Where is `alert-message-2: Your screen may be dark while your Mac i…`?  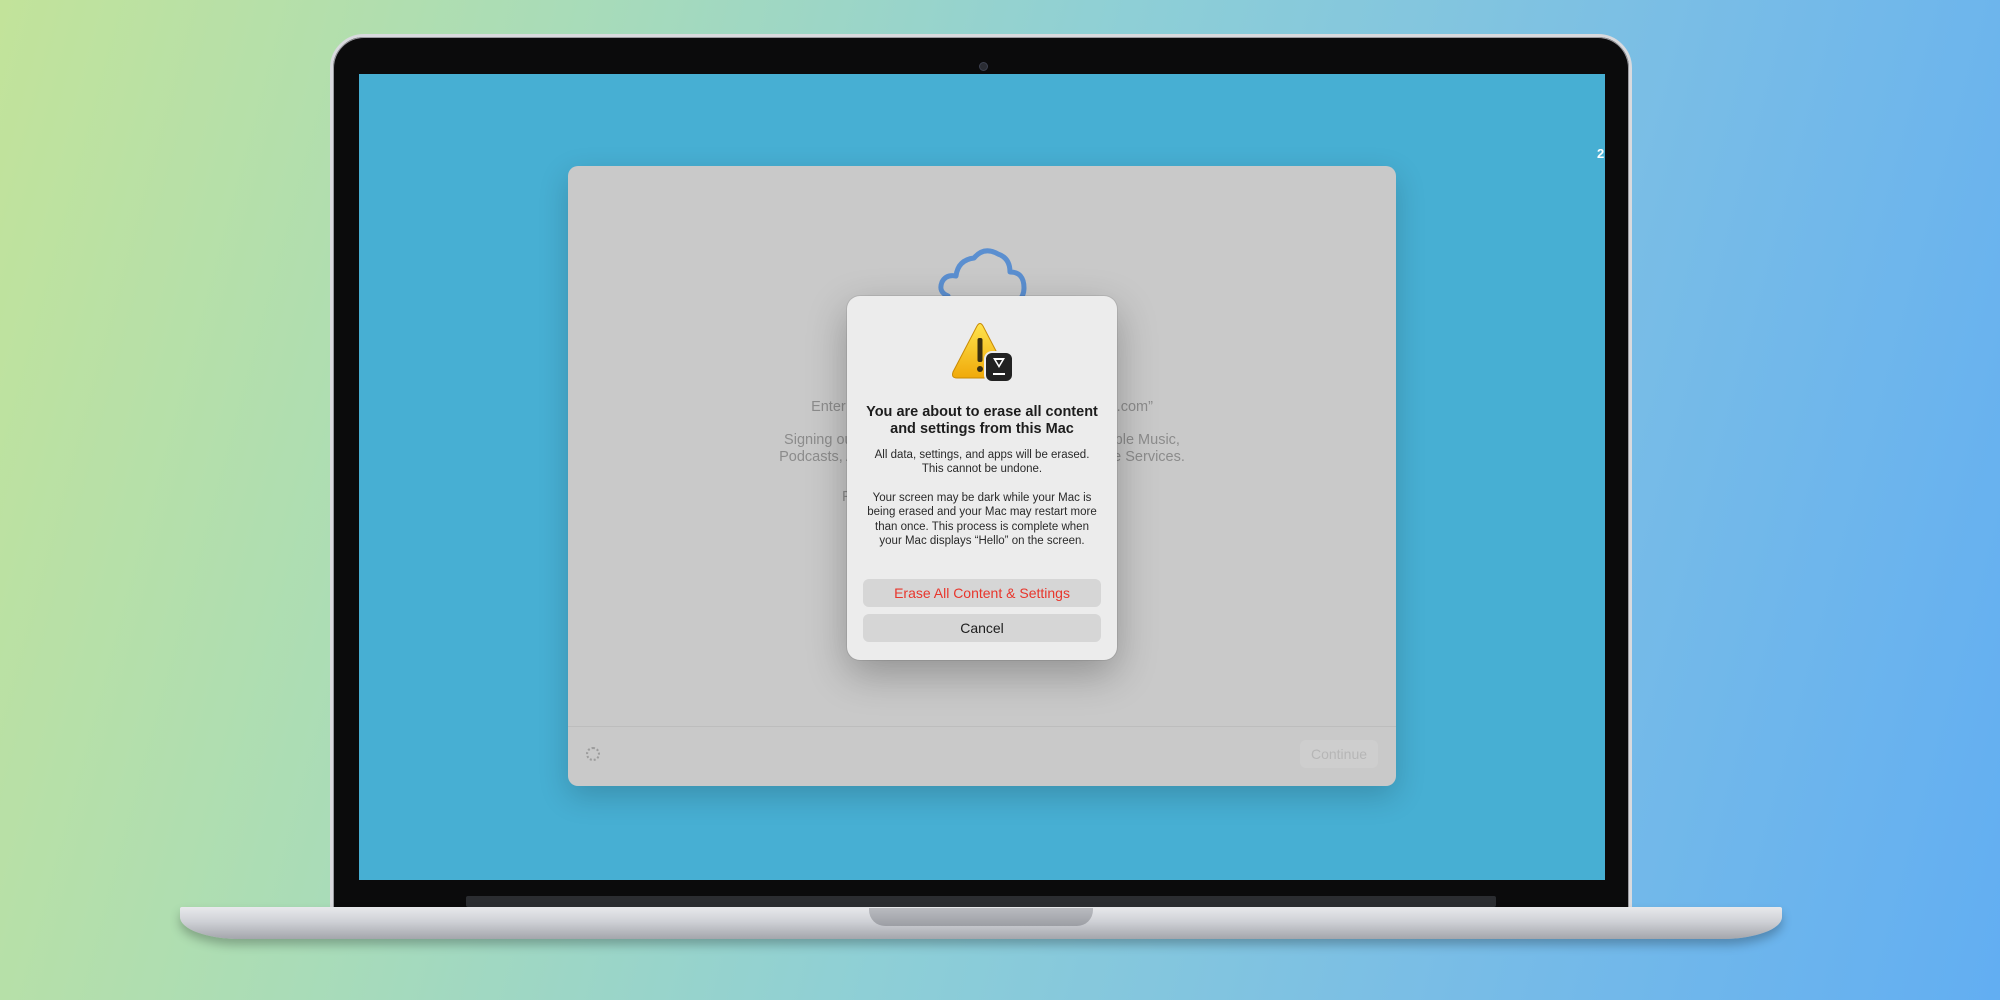
alert-message-2: Your screen may be dark while your Mac i… is located at coordinates (982, 520).